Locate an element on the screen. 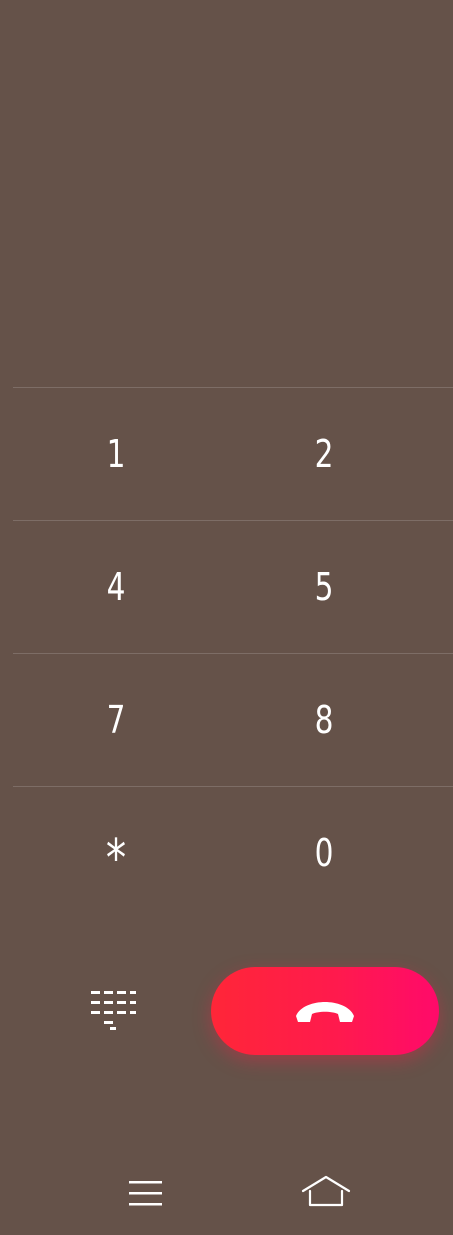 The height and width of the screenshot is (1235, 453). home-icon is located at coordinates (326, 1191).